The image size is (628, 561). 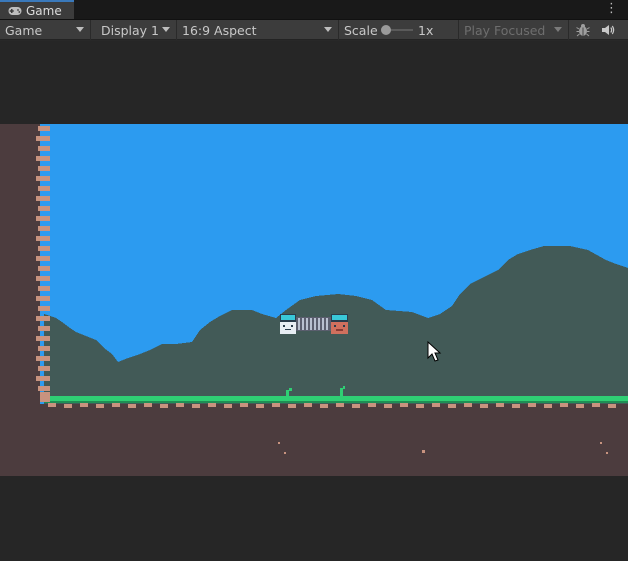 I want to click on player-characters, so click(x=314, y=324).